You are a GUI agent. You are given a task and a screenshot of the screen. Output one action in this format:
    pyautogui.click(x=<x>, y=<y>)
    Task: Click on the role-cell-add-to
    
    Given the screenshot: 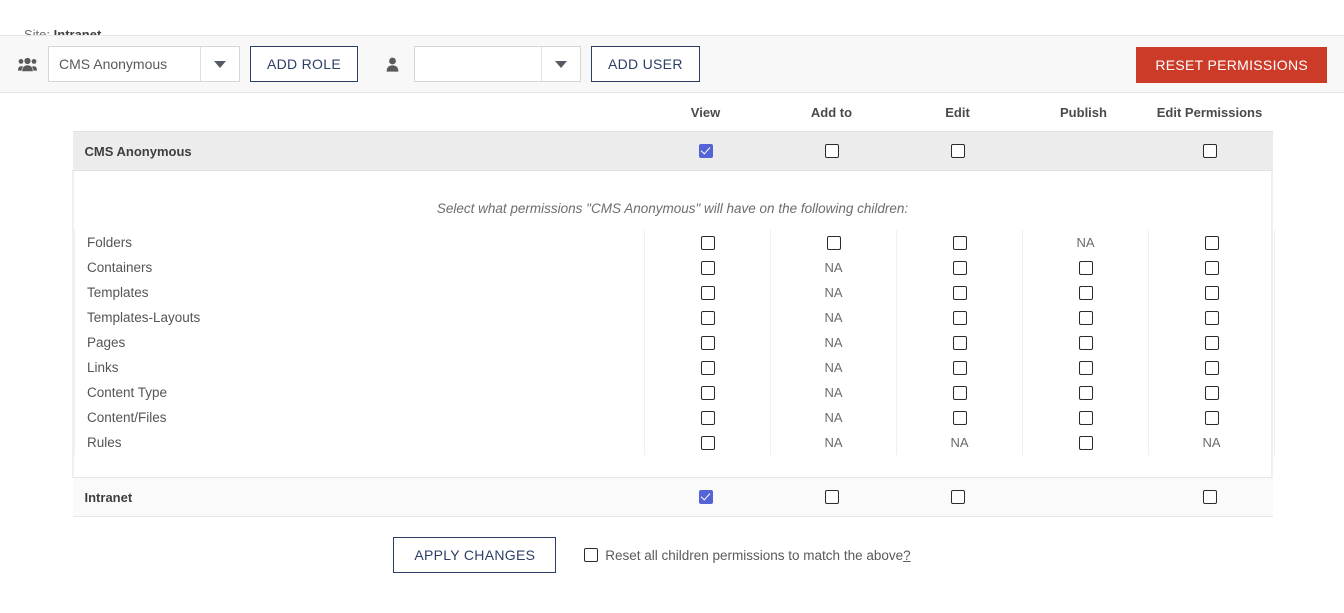 What is the action you would take?
    pyautogui.click(x=831, y=151)
    